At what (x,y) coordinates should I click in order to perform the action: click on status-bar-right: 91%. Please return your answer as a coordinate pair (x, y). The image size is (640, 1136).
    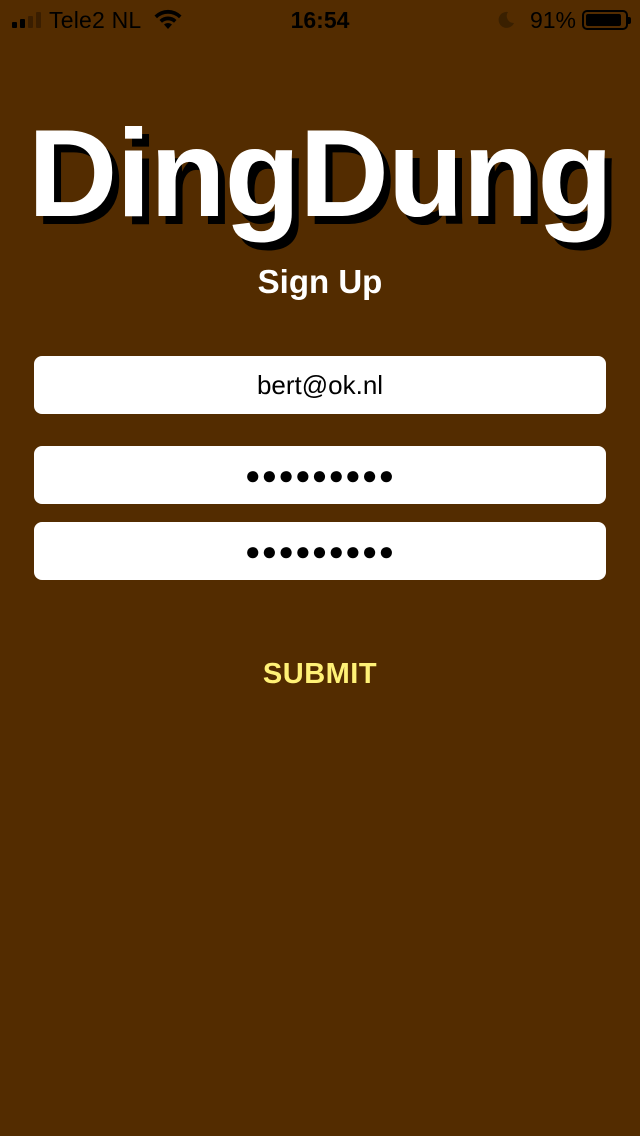
    Looking at the image, I should click on (563, 20).